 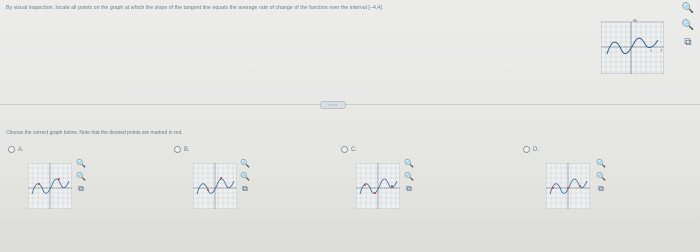 What do you see at coordinates (21, 149) in the screenshot?
I see `choice-a-label: A.` at bounding box center [21, 149].